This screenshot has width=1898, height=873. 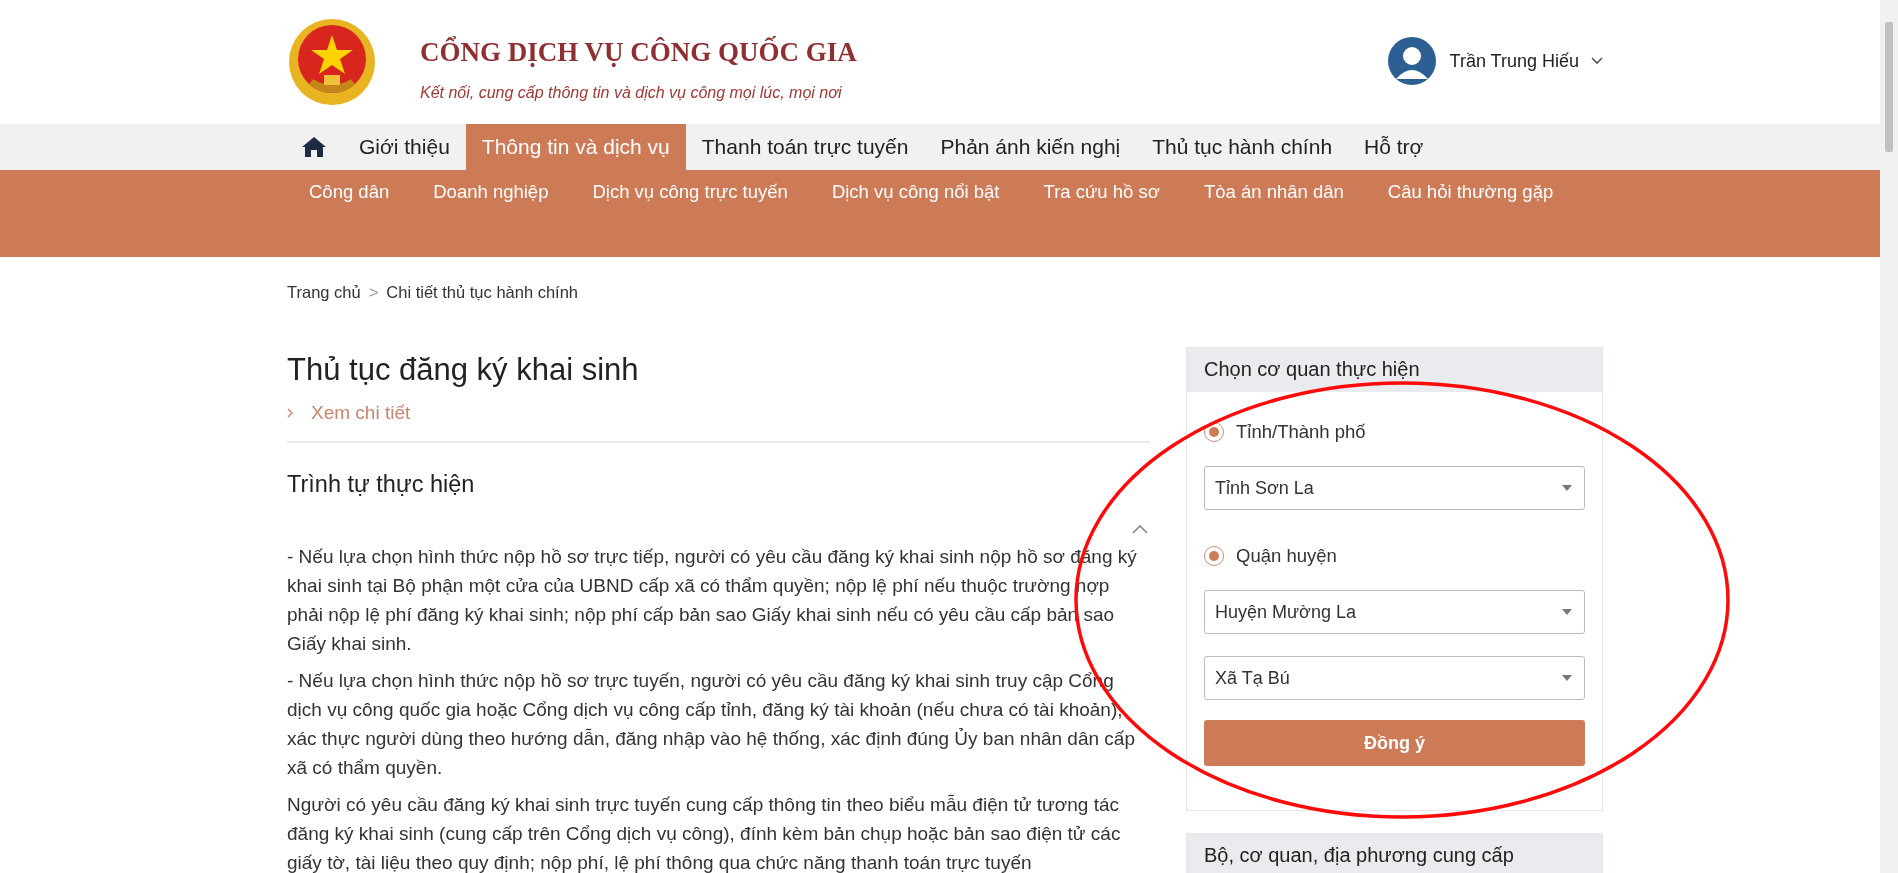 I want to click on chevron-right-icon, so click(x=290, y=413).